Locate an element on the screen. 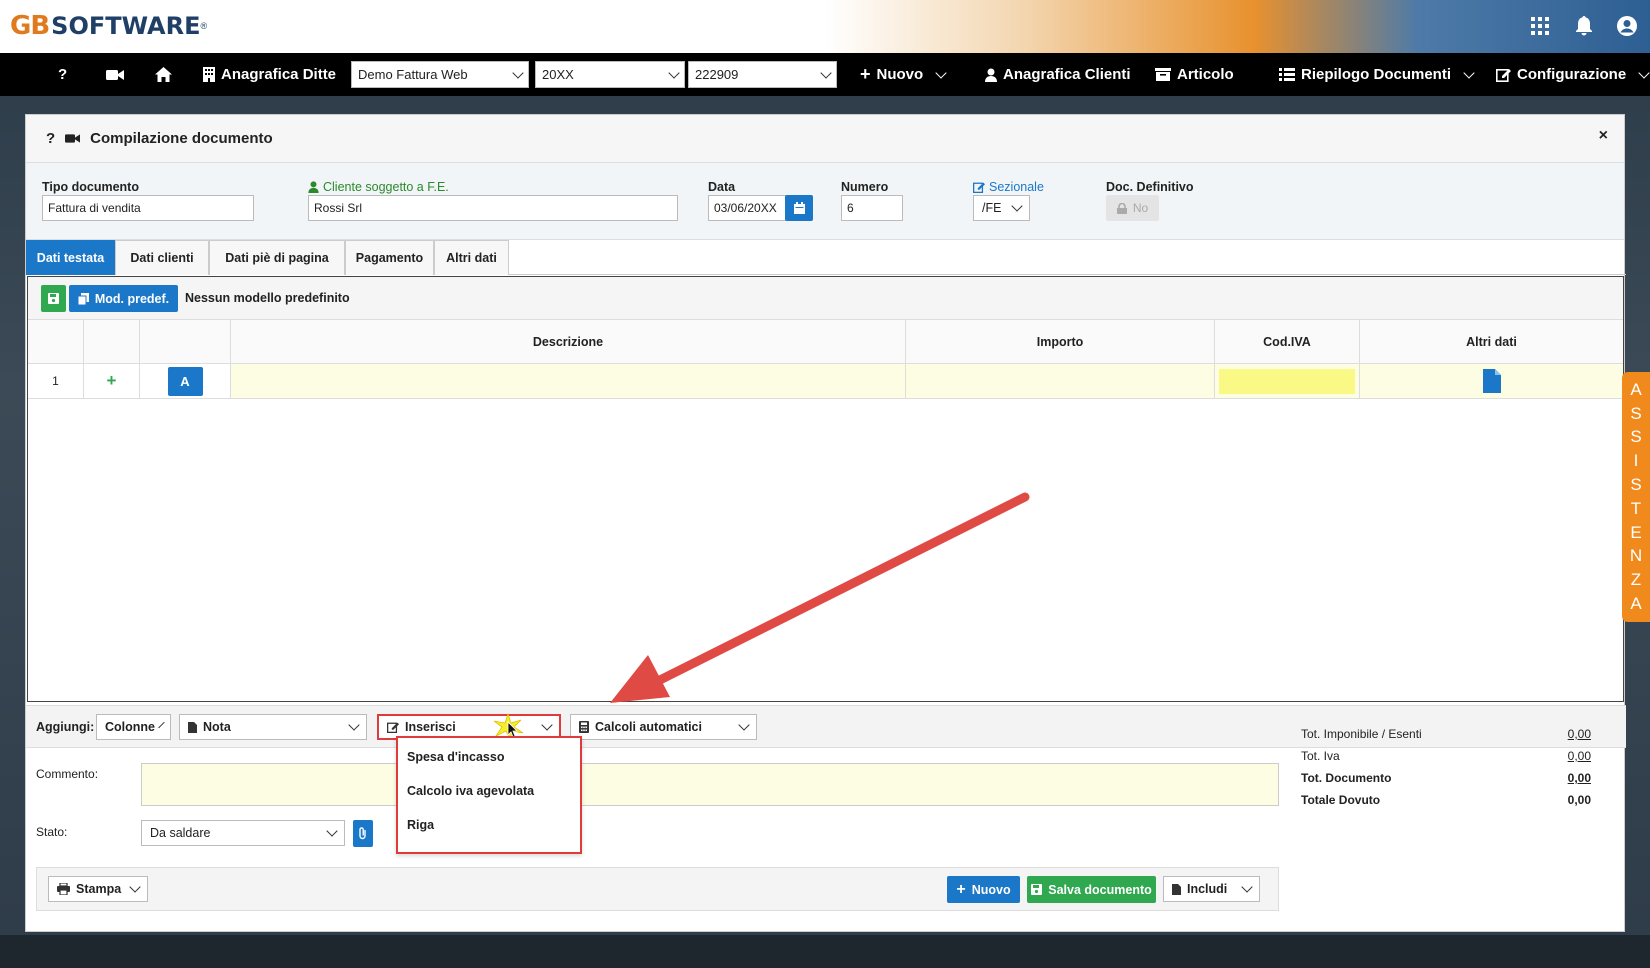 The image size is (1650, 968). importo-cell is located at coordinates (1060, 381).